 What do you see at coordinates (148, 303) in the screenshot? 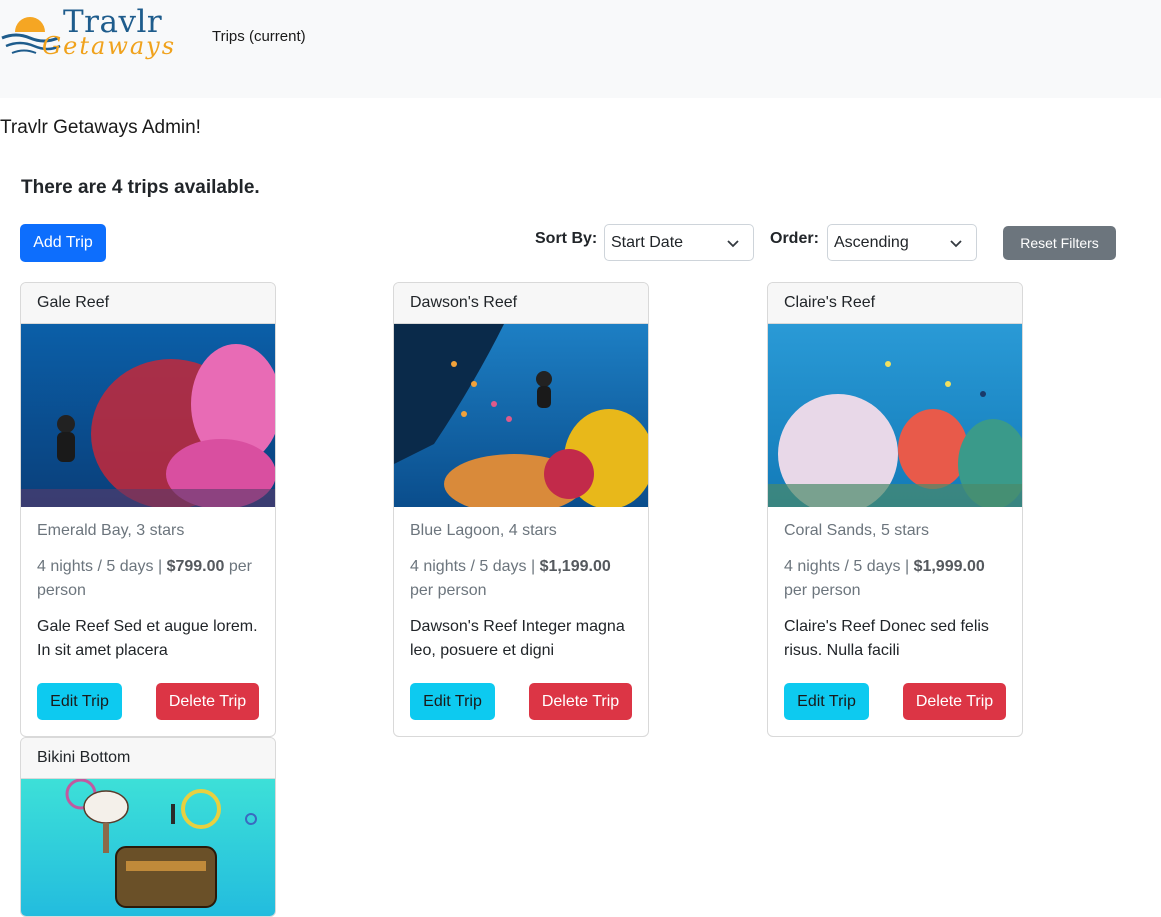
I see `trip-card-title: Gale Reef` at bounding box center [148, 303].